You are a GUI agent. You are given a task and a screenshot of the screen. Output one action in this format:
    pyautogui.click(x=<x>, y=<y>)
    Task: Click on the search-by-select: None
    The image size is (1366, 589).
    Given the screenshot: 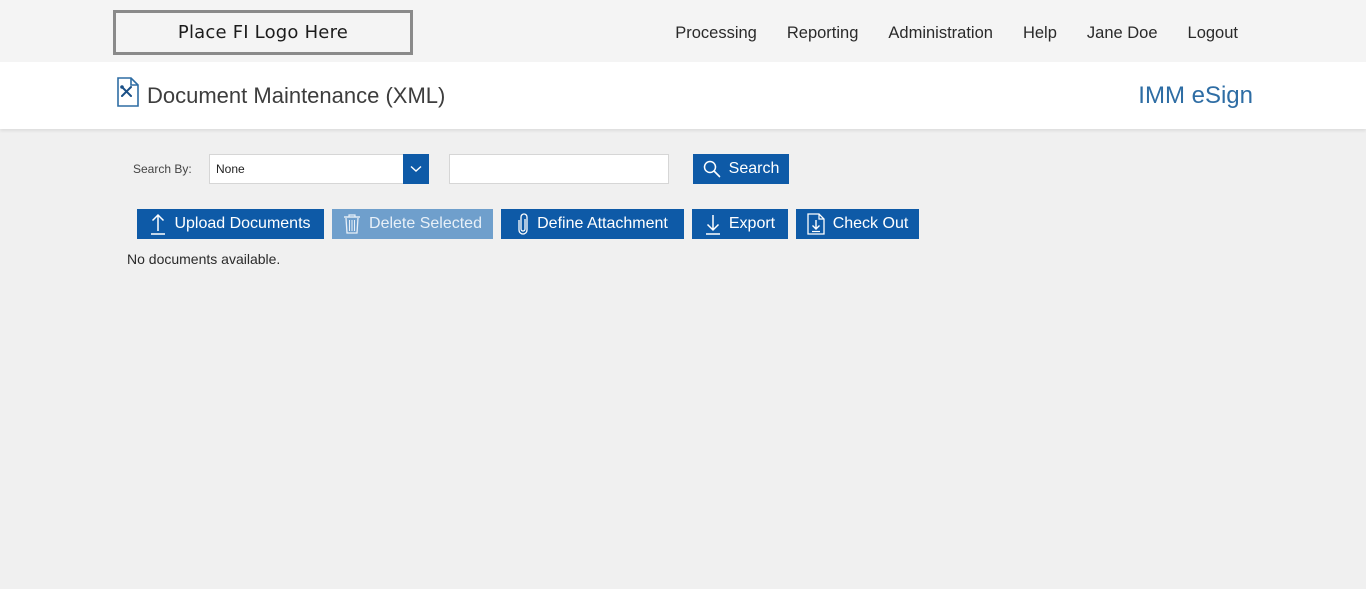 What is the action you would take?
    pyautogui.click(x=319, y=169)
    